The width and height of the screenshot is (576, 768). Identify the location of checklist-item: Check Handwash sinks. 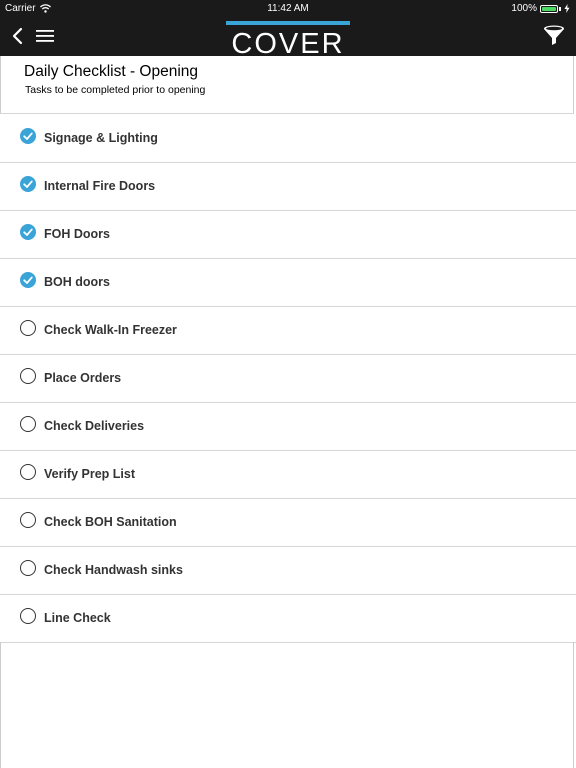
(288, 571).